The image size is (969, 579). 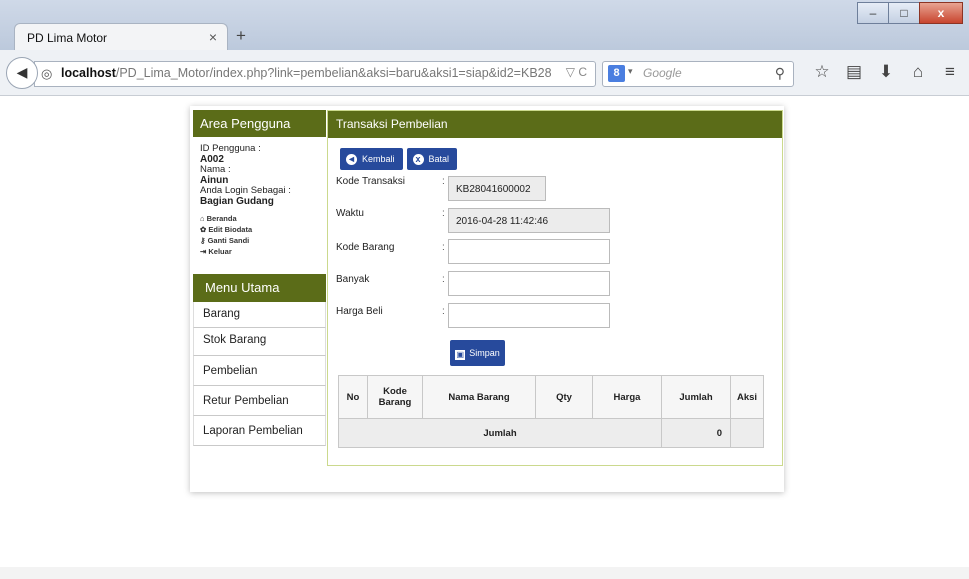 I want to click on menu-item-retur-pembelian: Retur Pembelian, so click(x=259, y=401).